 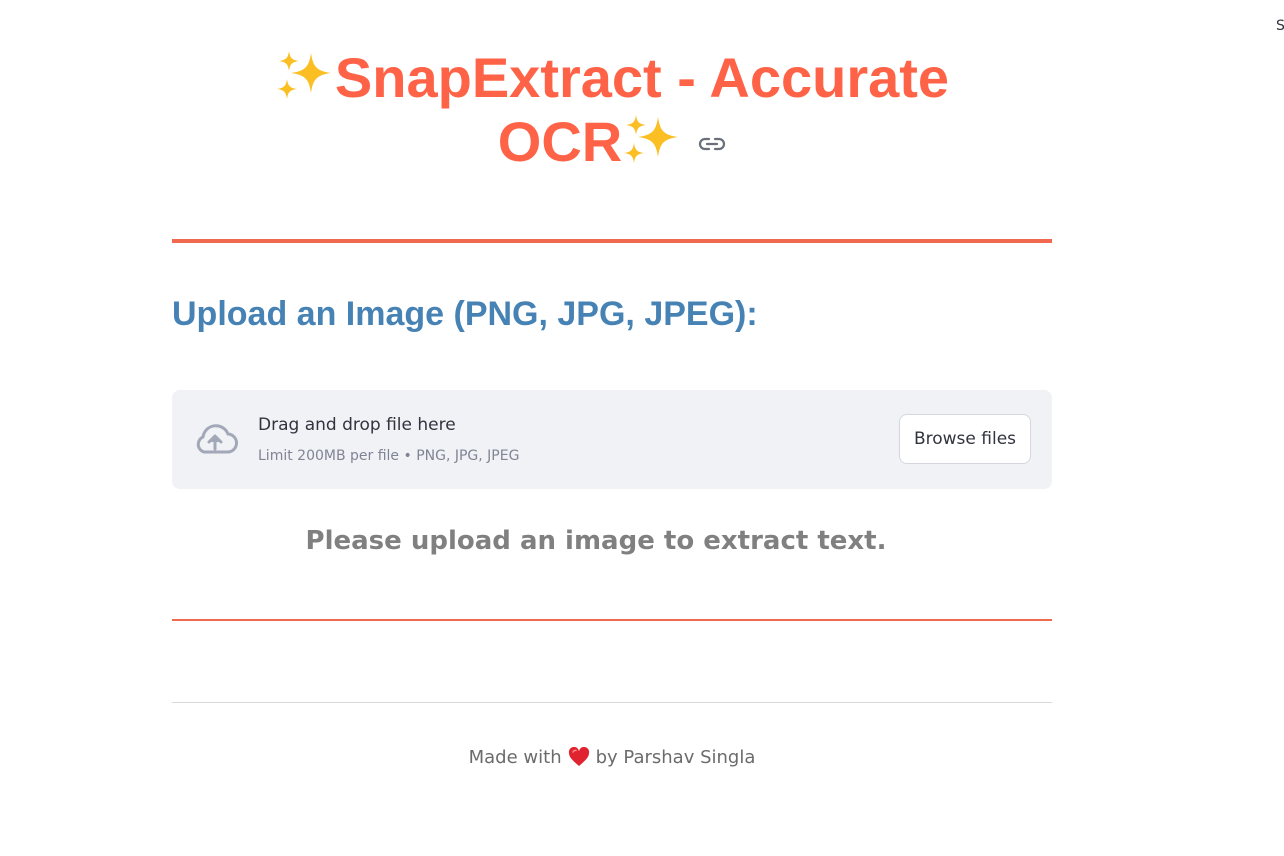 I want to click on header-divider, so click(x=612, y=241).